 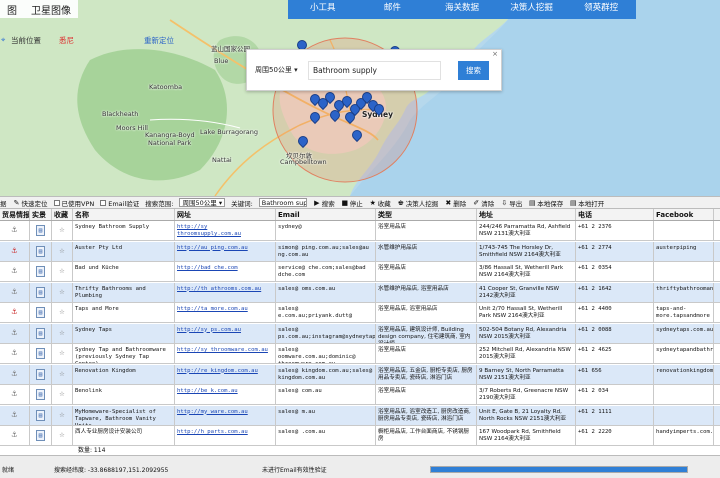 What do you see at coordinates (473, 70) in the screenshot?
I see `search-button: 搜索` at bounding box center [473, 70].